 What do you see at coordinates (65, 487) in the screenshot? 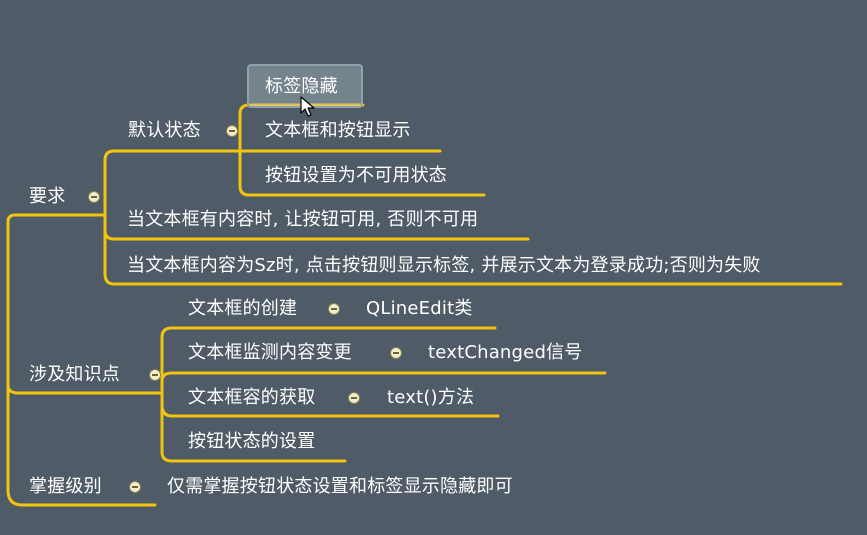
I see `node-mastery: 掌握级别` at bounding box center [65, 487].